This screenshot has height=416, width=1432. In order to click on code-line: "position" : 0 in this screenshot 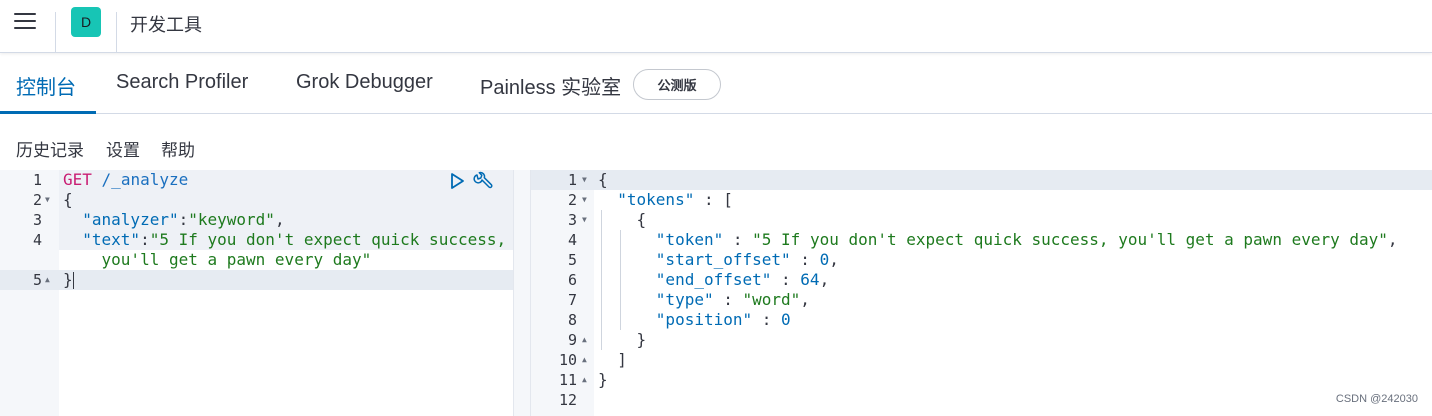, I will do `click(723, 319)`.